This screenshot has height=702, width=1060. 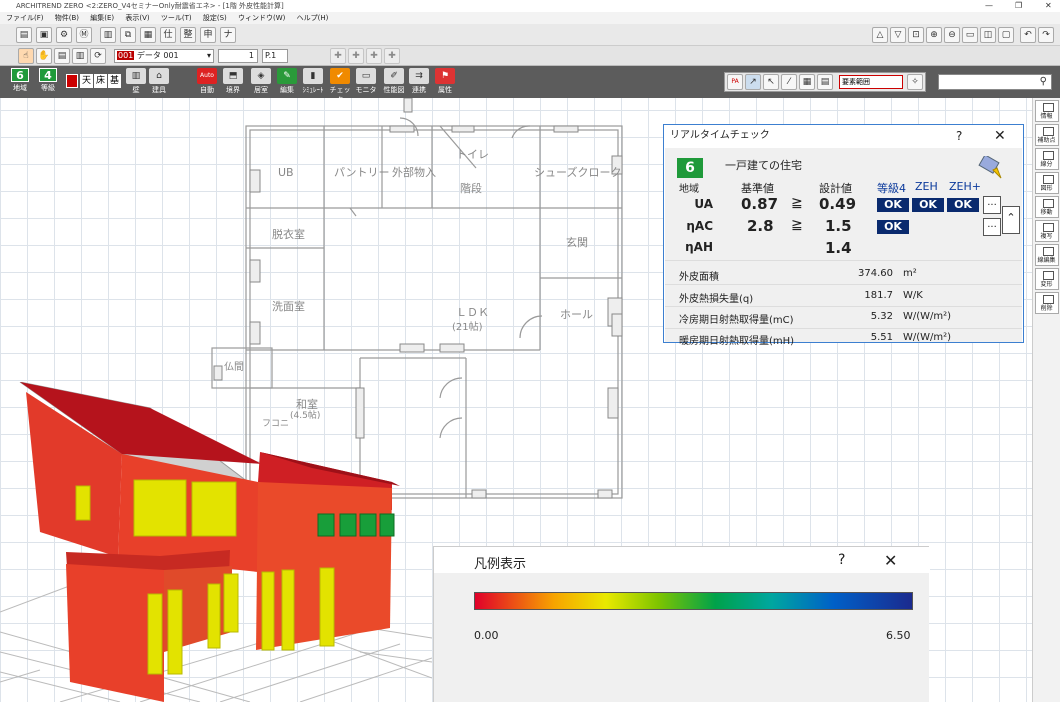 What do you see at coordinates (48, 82) in the screenshot?
I see `grade-button: 4 等級` at bounding box center [48, 82].